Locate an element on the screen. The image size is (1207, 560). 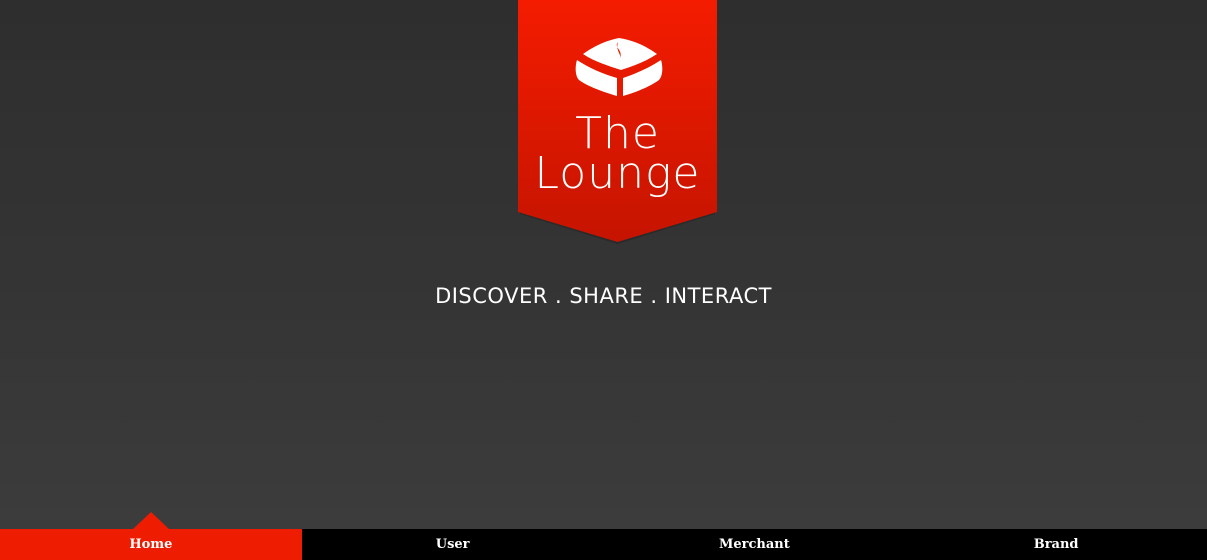
nav-item-label: Home is located at coordinates (151, 544).